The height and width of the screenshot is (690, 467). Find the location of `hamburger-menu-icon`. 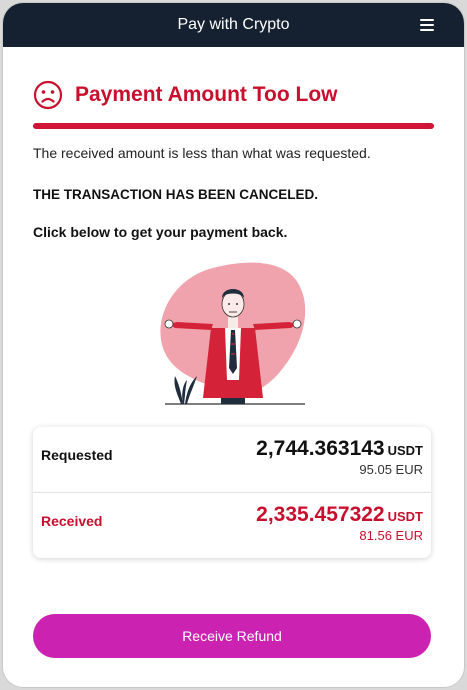

hamburger-menu-icon is located at coordinates (427, 25).